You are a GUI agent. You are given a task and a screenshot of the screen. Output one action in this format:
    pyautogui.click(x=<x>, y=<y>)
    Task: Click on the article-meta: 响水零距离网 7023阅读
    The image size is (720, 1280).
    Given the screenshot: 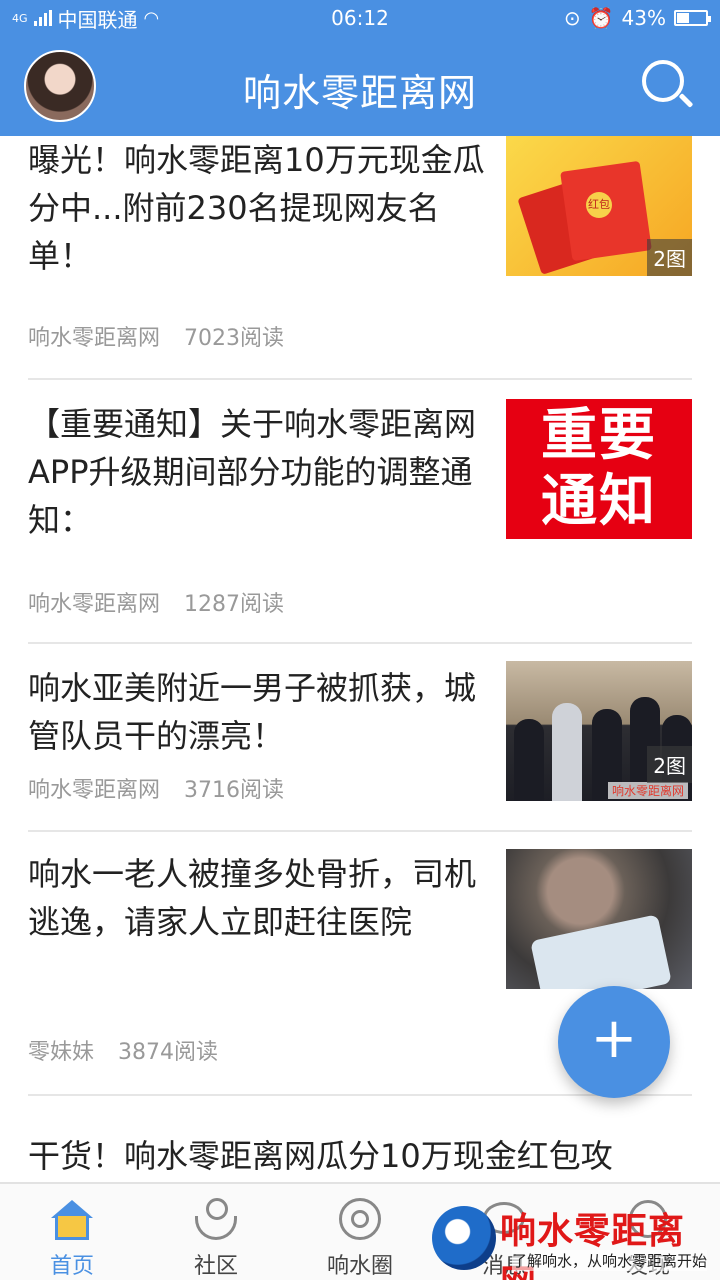 What is the action you would take?
    pyautogui.click(x=156, y=336)
    